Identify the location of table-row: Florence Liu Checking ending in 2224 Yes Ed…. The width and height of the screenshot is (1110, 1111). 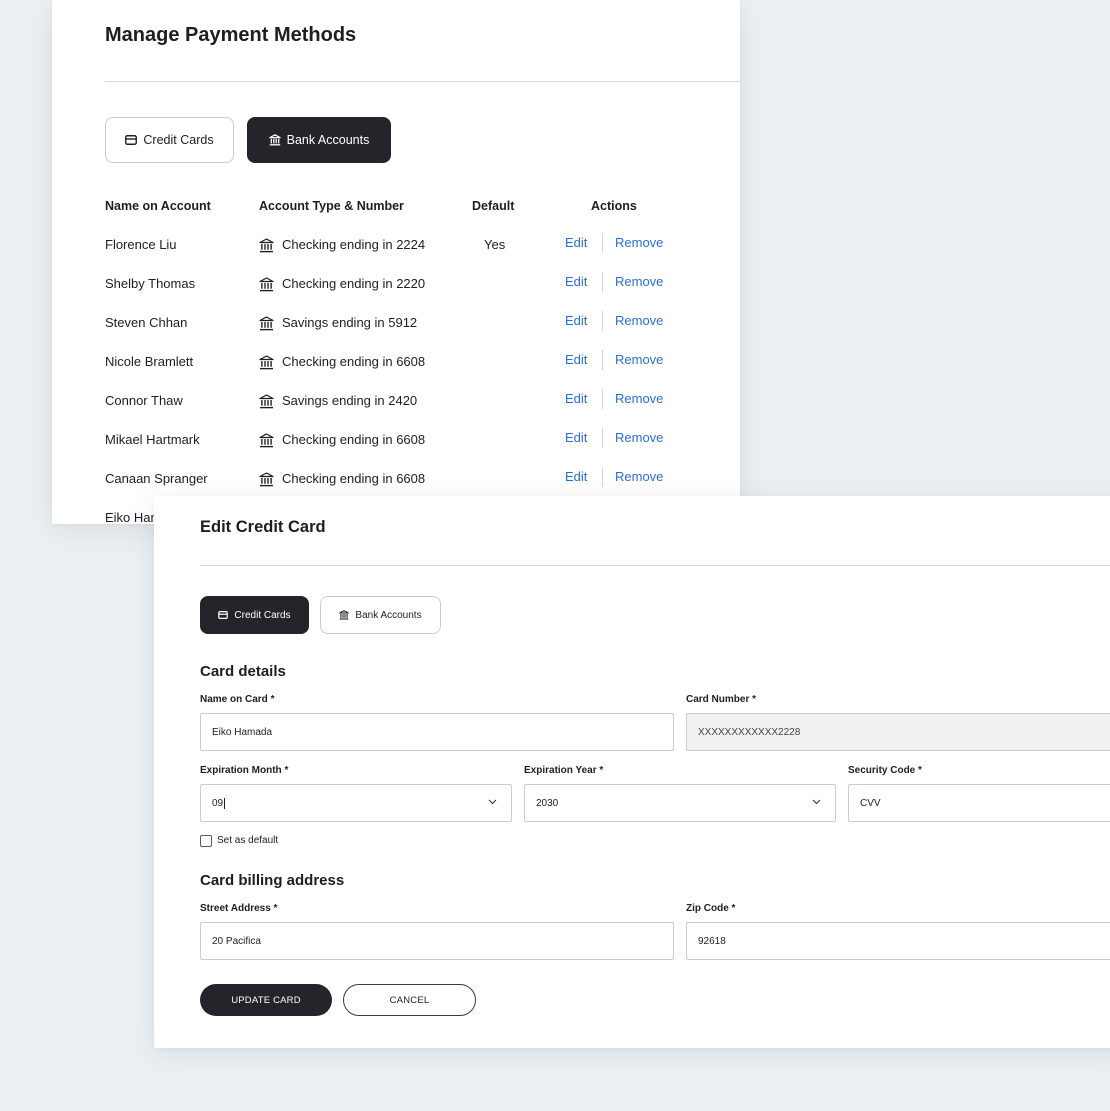
(405, 244).